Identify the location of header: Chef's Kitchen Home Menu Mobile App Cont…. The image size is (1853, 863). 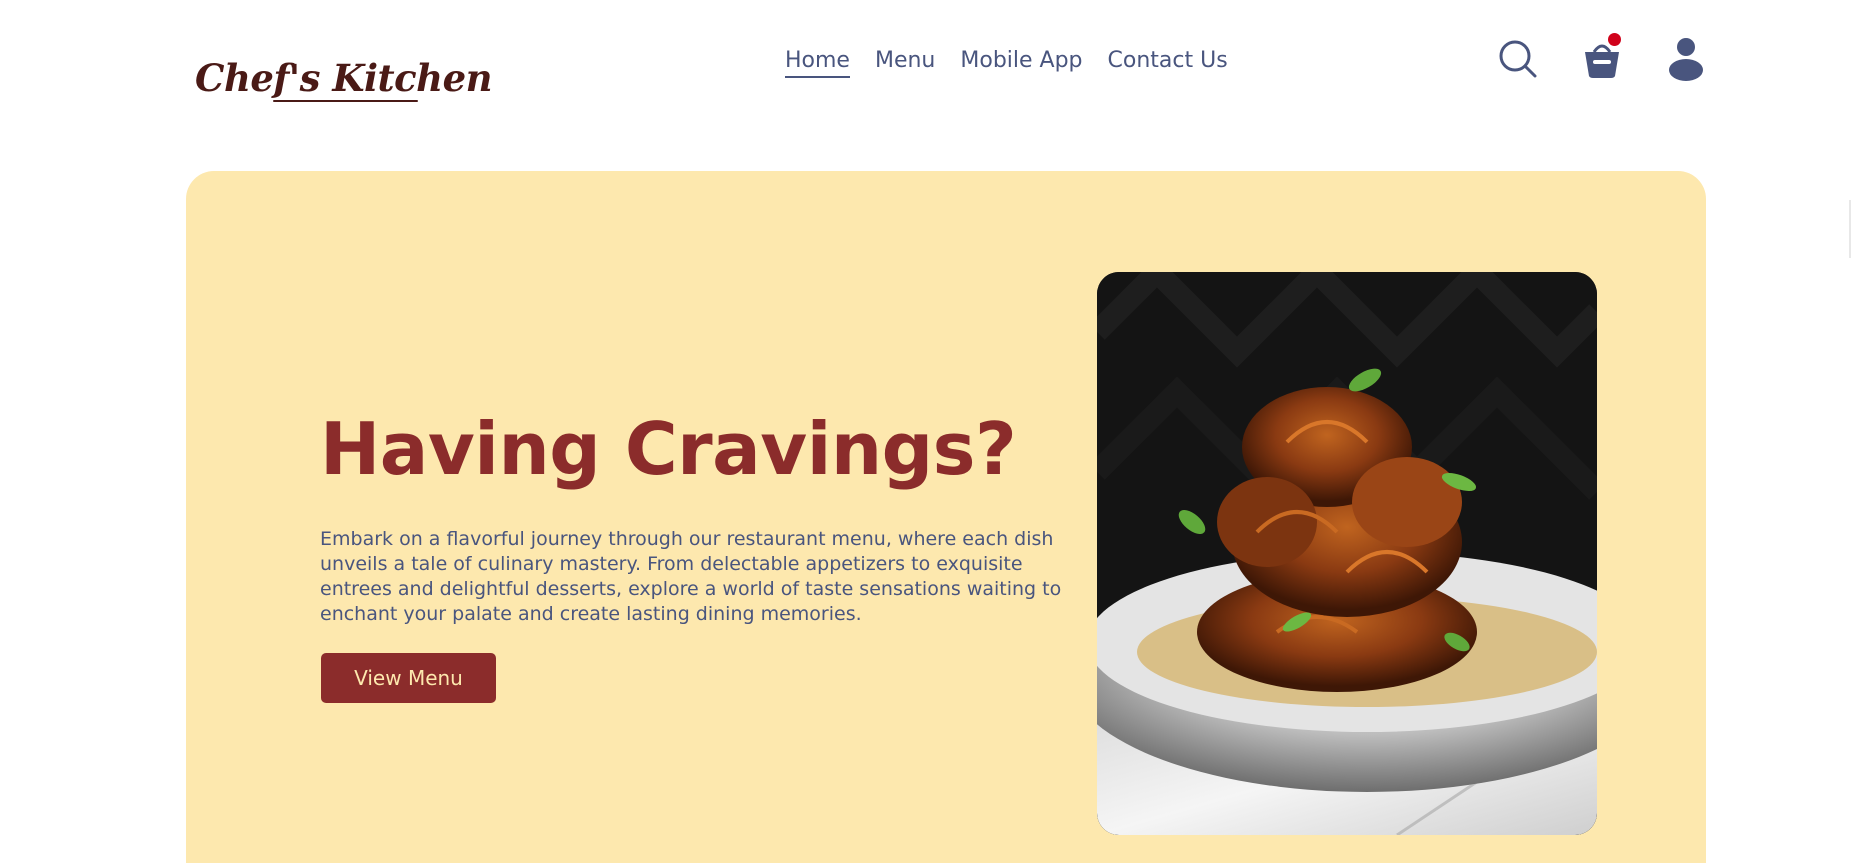
(926, 62).